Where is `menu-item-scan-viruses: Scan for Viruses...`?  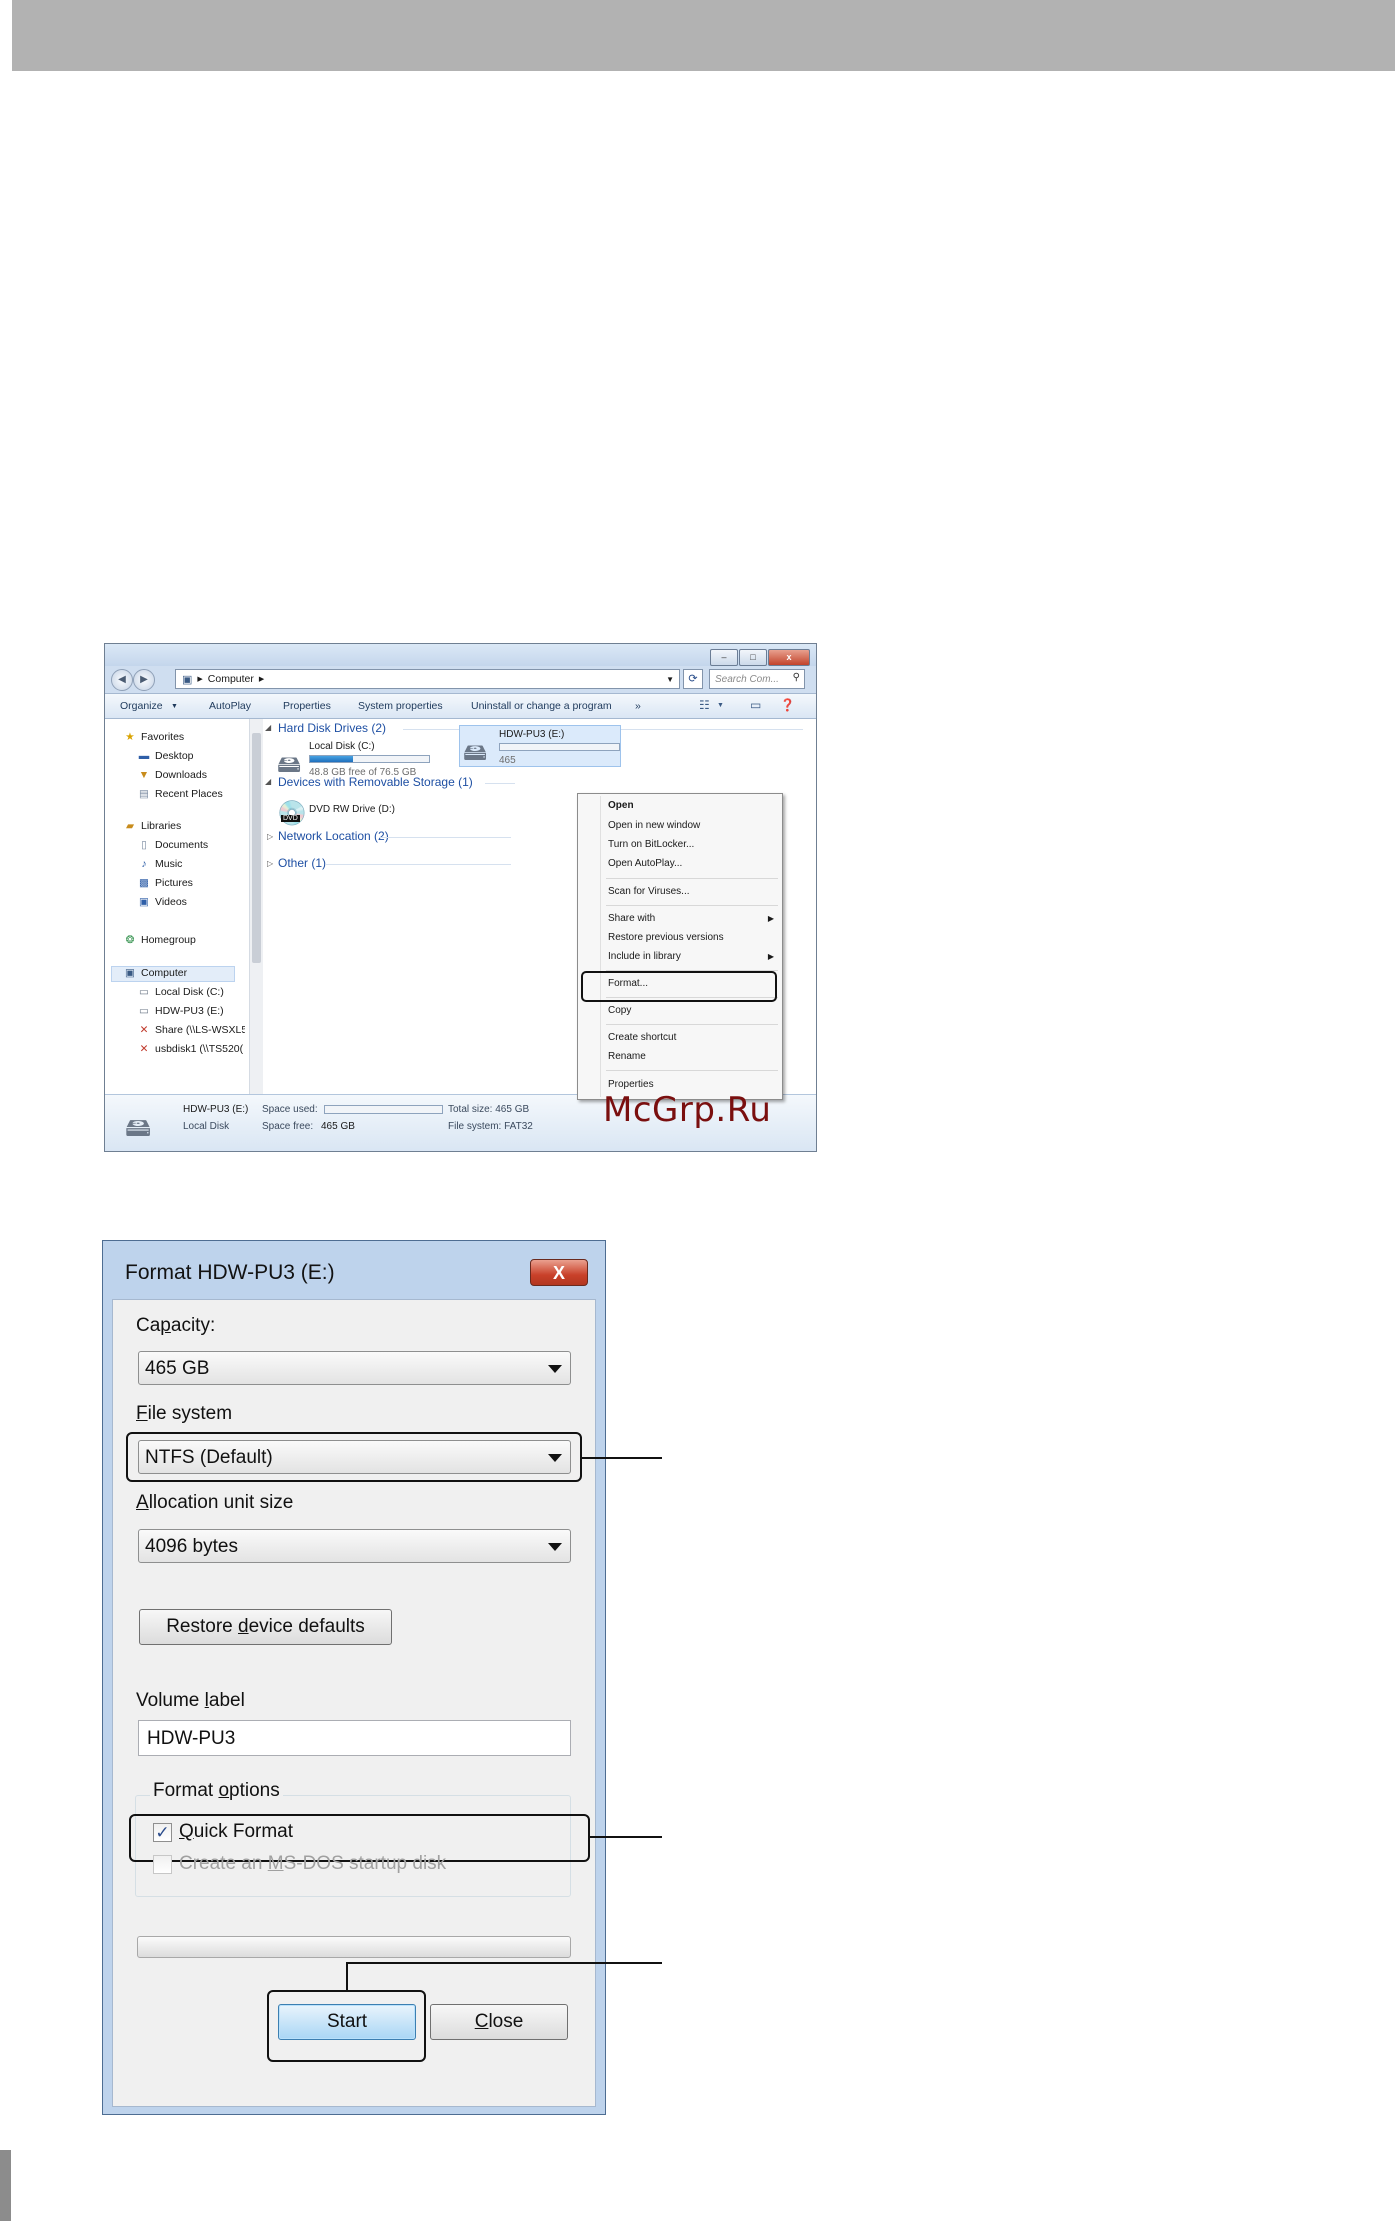
menu-item-scan-viruses: Scan for Viruses... is located at coordinates (649, 891).